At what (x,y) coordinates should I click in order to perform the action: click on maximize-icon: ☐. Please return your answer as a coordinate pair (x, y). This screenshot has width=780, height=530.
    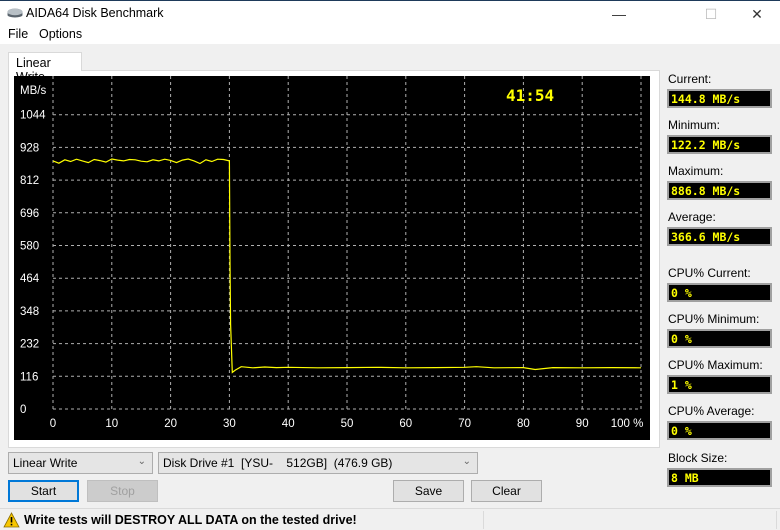
    Looking at the image, I should click on (711, 13).